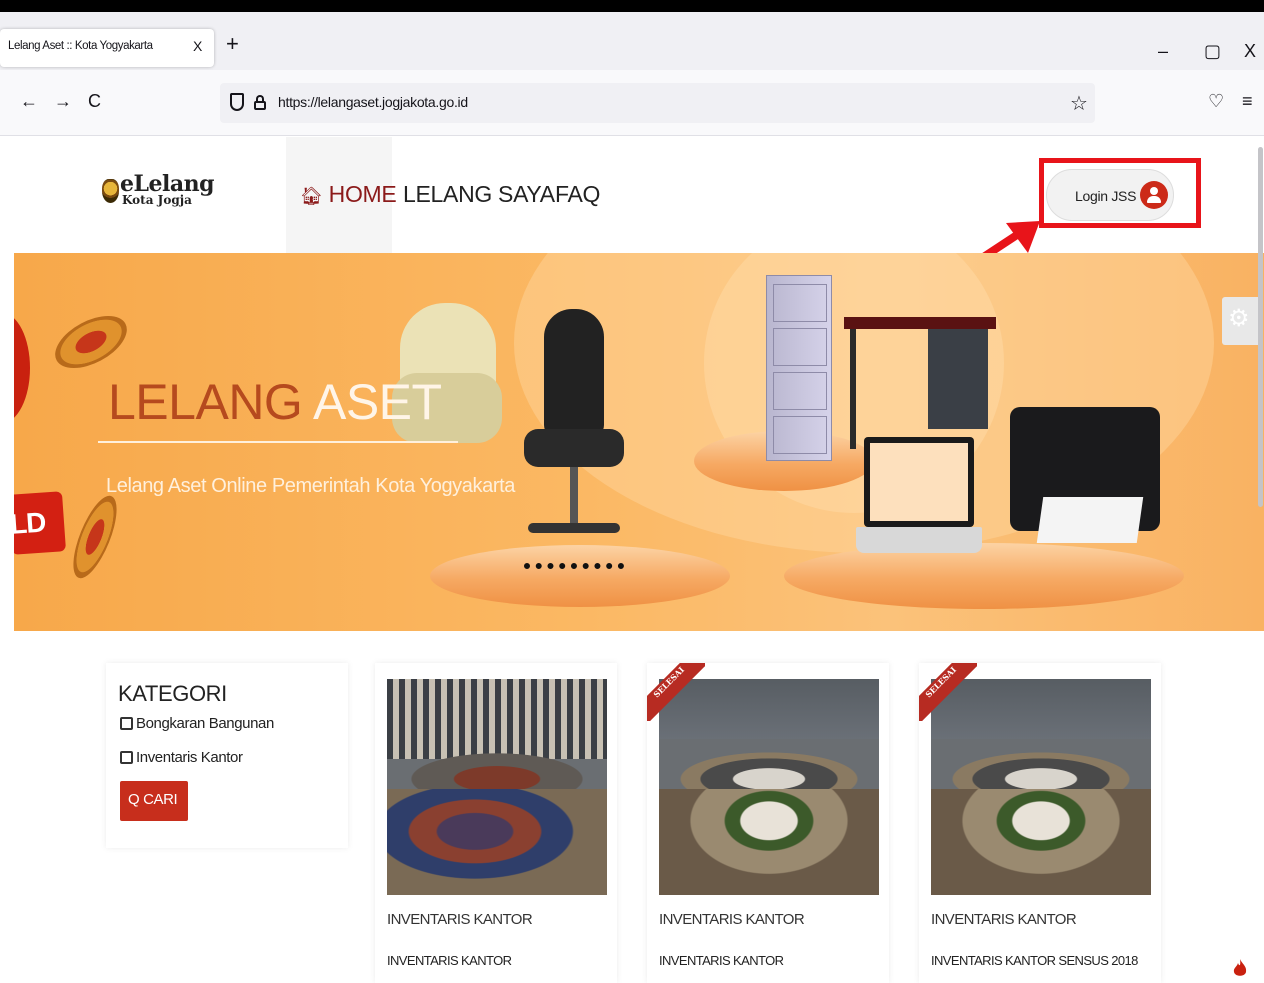  Describe the element at coordinates (632, 41) in the screenshot. I see `browser-tab-strip: Lelang Aset :: Kota Yogyakarta X + – ▢ X` at that location.